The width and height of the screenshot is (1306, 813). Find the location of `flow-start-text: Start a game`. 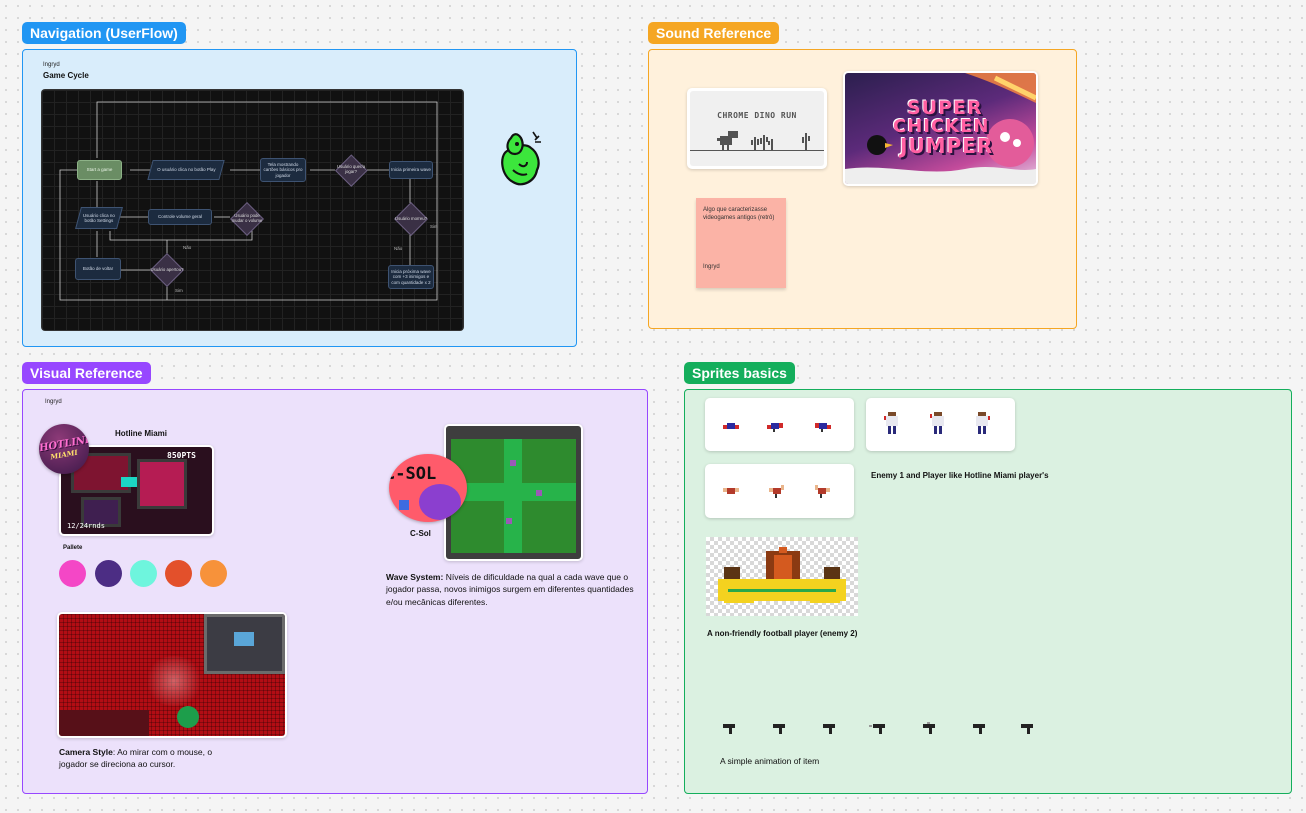

flow-start-text: Start a game is located at coordinates (99, 170).